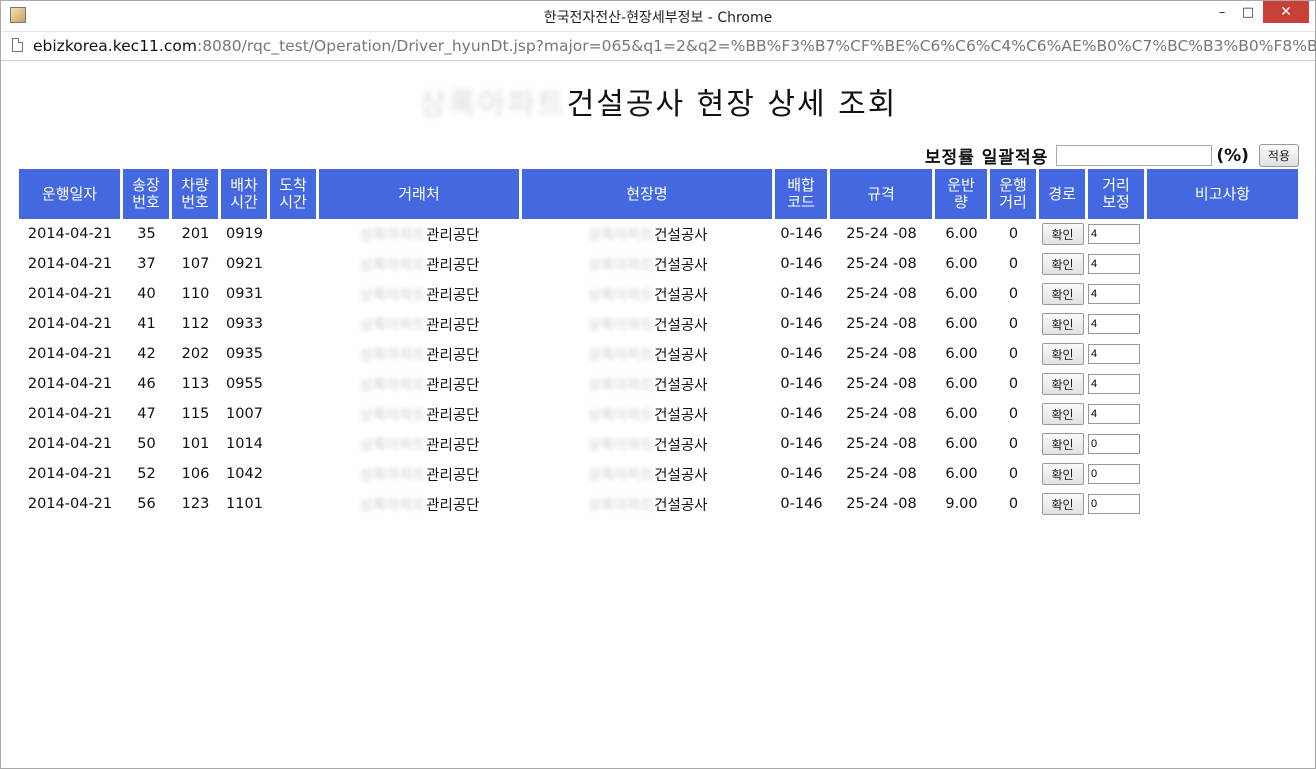 Image resolution: width=1316 pixels, height=769 pixels. I want to click on cell-vehicle: 201, so click(195, 234).